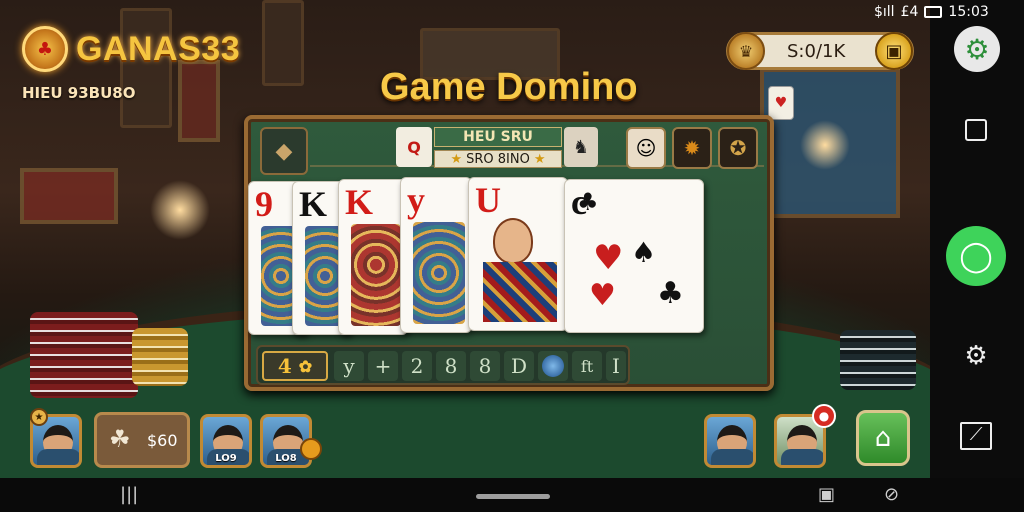 The height and width of the screenshot is (512, 1024). What do you see at coordinates (581, 147) in the screenshot?
I see `card-back-icon: ♞` at bounding box center [581, 147].